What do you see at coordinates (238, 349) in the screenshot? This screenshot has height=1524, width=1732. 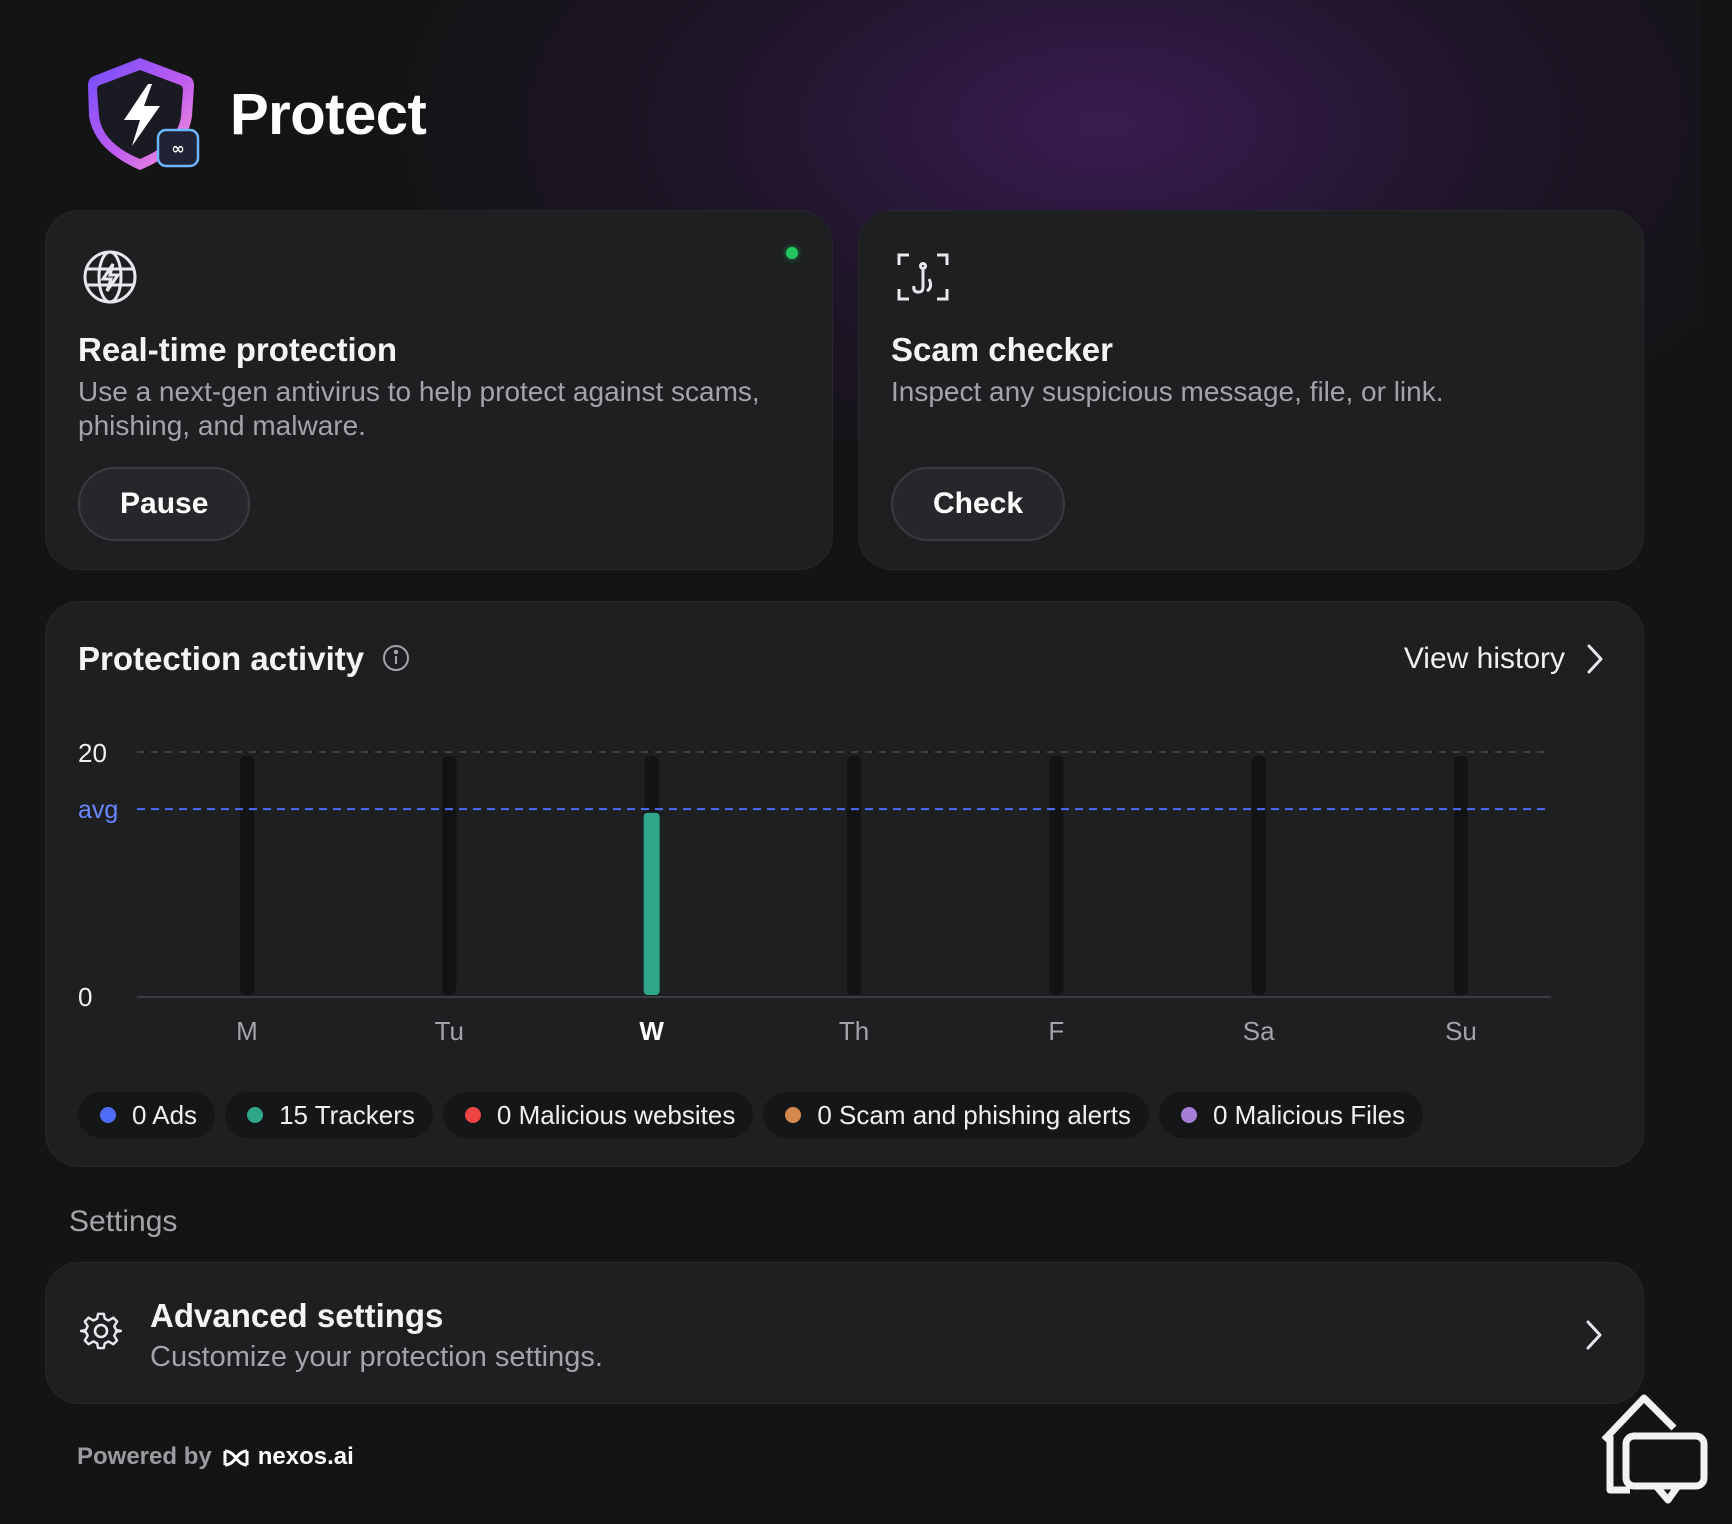 I see `realtime-title: Real-time protection` at bounding box center [238, 349].